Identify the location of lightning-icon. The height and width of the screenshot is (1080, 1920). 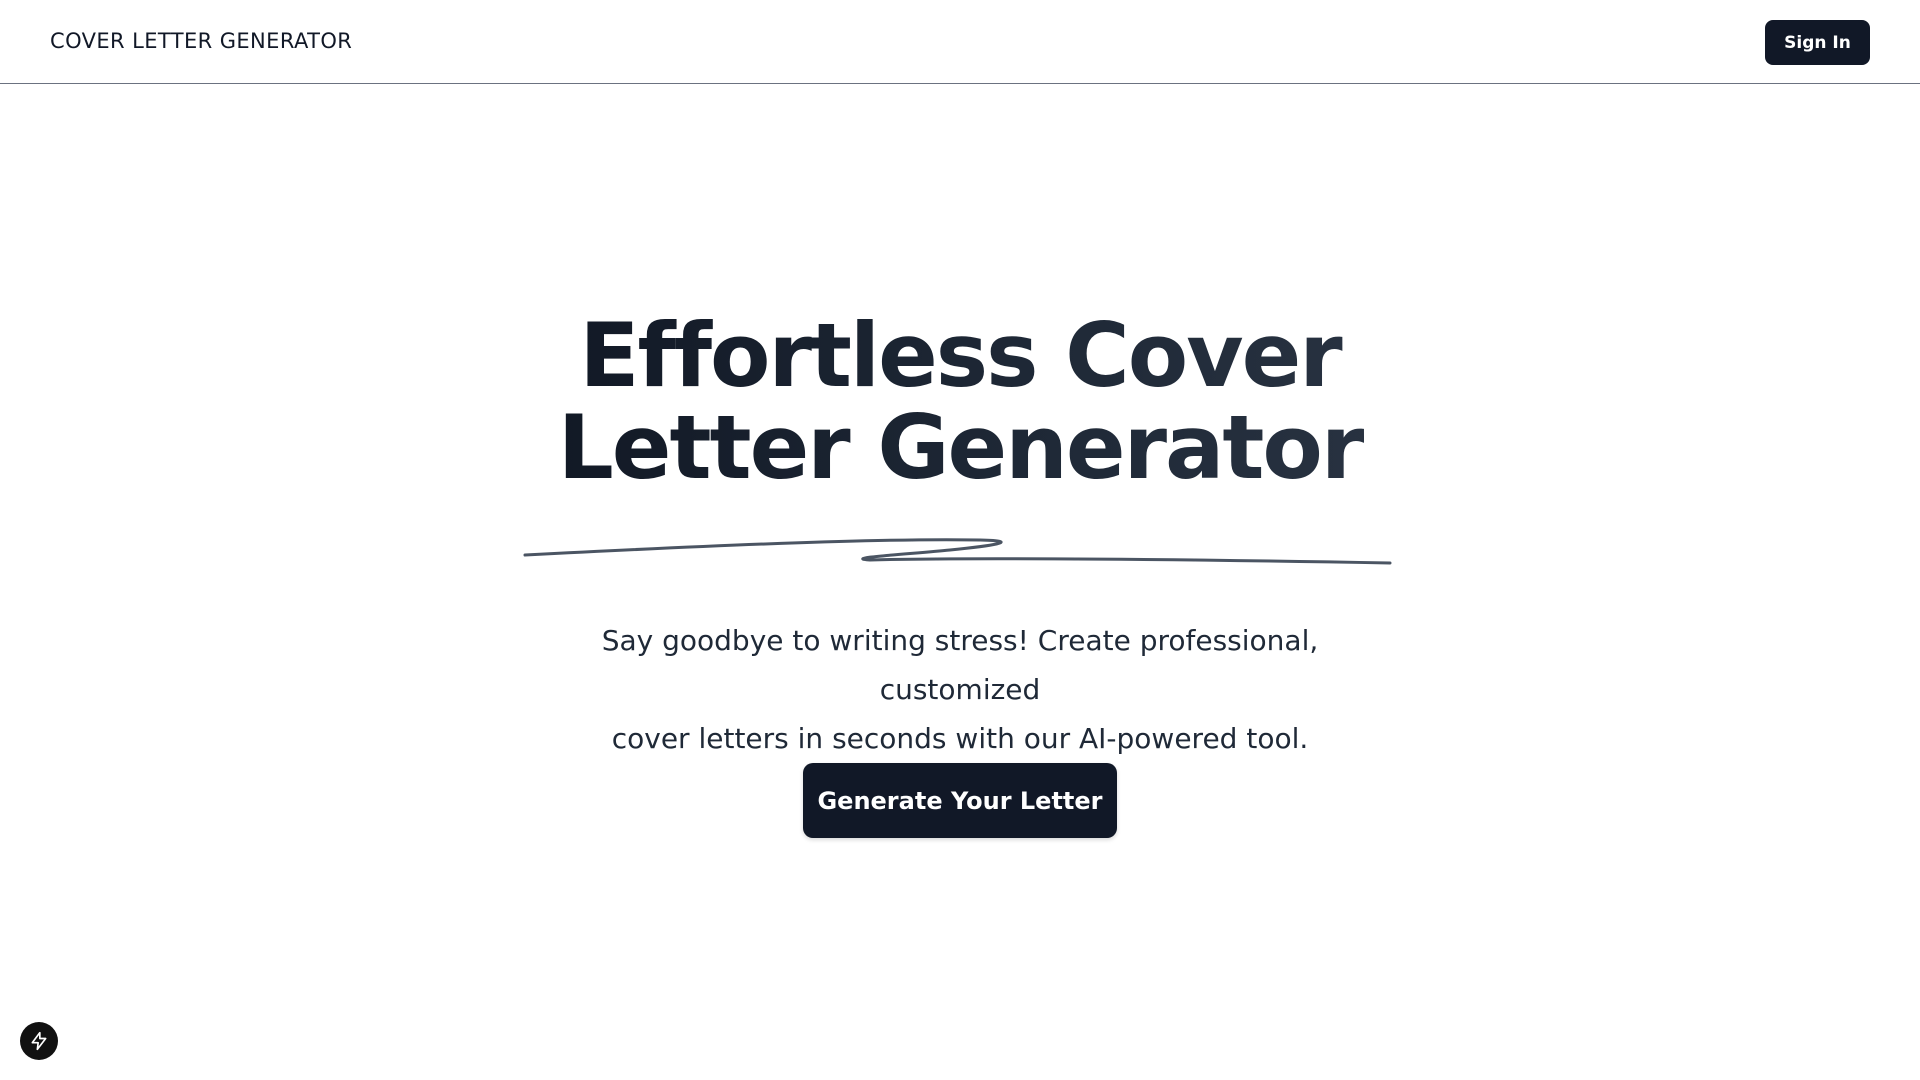
(39, 1041).